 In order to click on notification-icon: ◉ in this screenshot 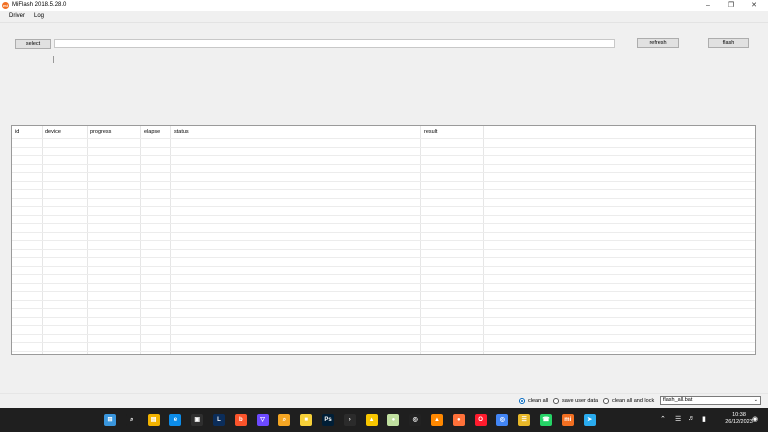, I will do `click(755, 419)`.